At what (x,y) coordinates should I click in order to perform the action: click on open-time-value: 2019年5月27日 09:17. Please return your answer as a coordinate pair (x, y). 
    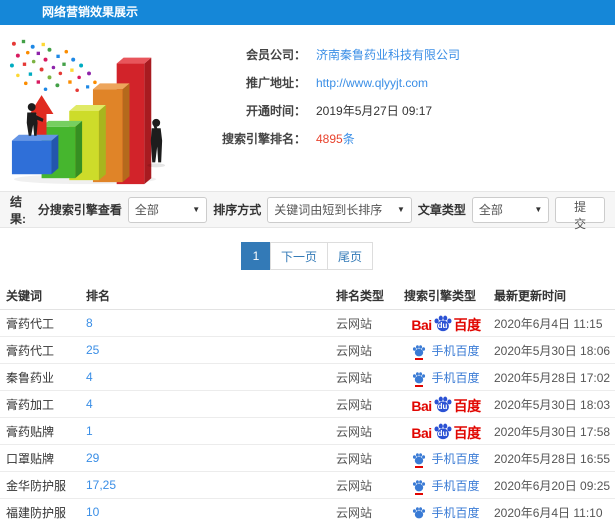
    Looking at the image, I should click on (374, 111).